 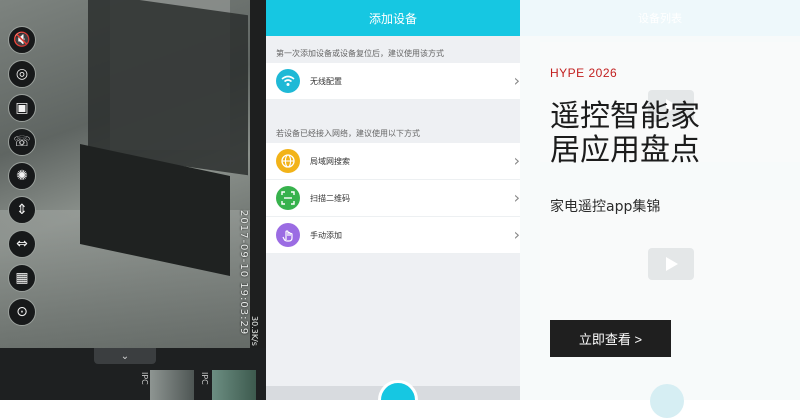 What do you see at coordinates (288, 161) in the screenshot?
I see `globe-icon` at bounding box center [288, 161].